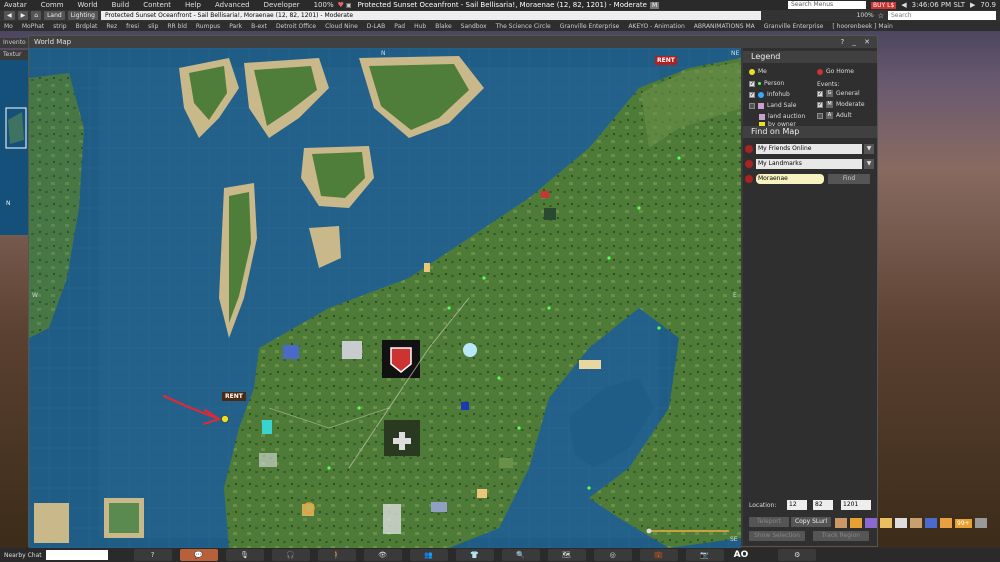 The height and width of the screenshot is (562, 1000). Describe the element at coordinates (612, 555) in the screenshot. I see `radar-button: ◎` at that location.